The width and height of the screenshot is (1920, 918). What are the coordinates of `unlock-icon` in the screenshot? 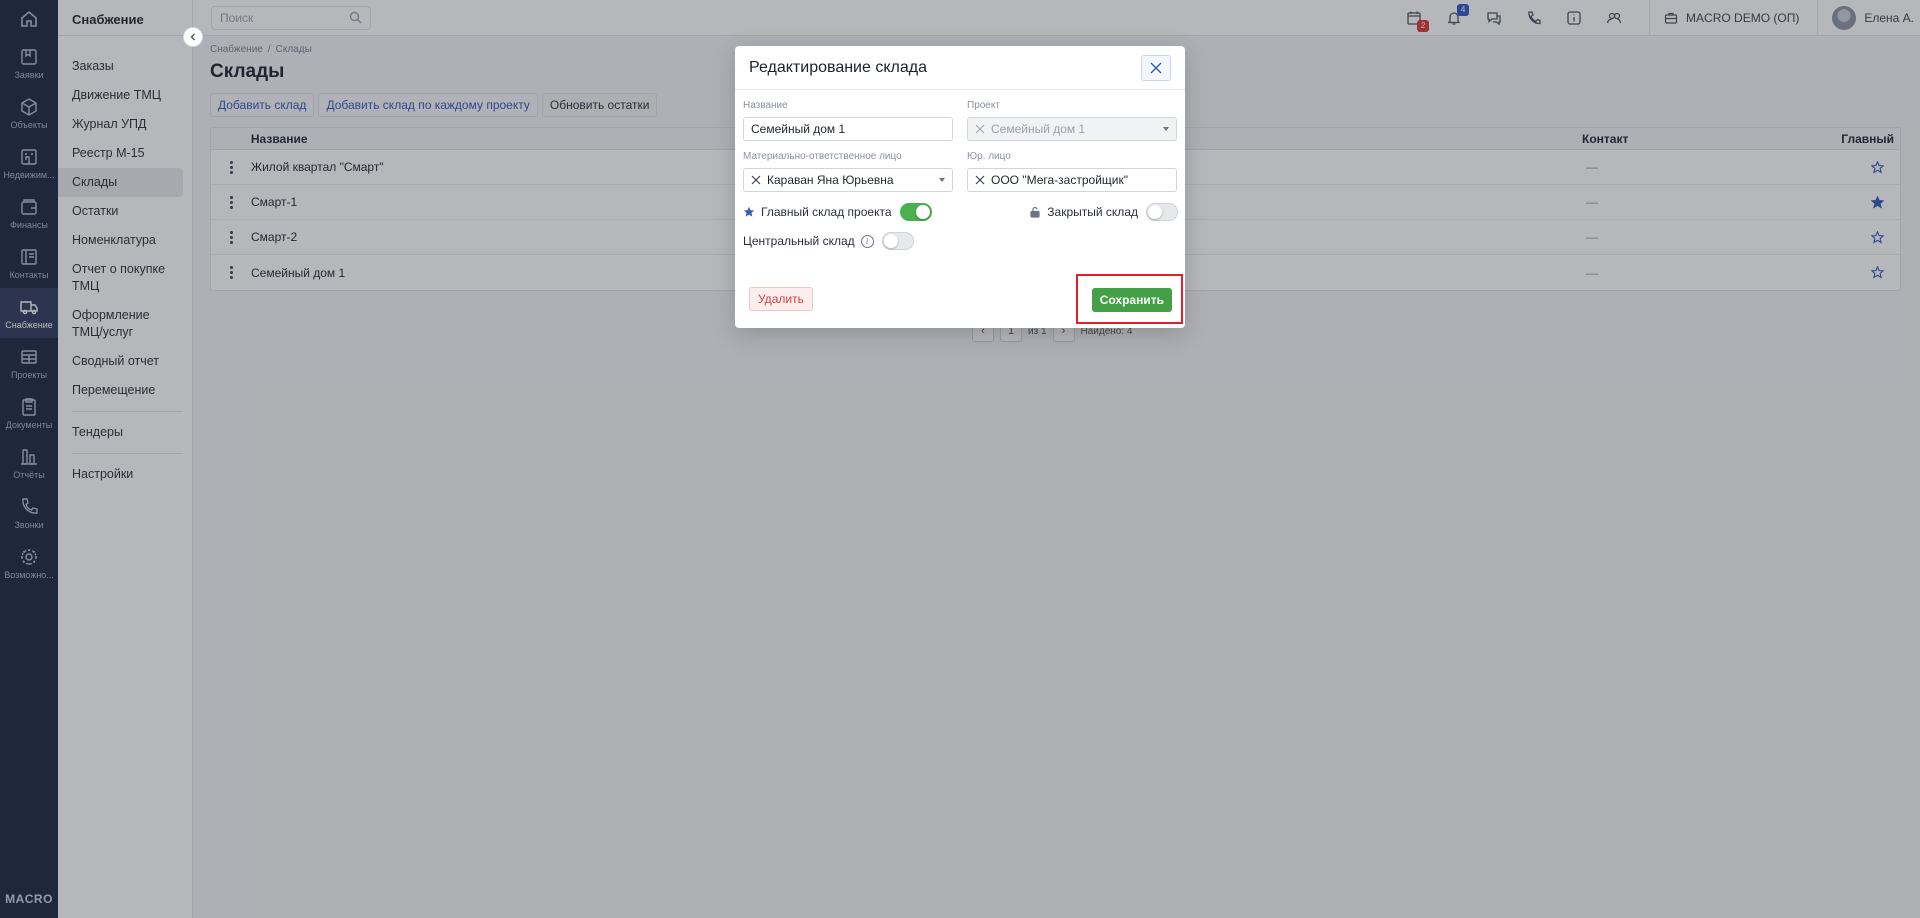 It's located at (1035, 212).